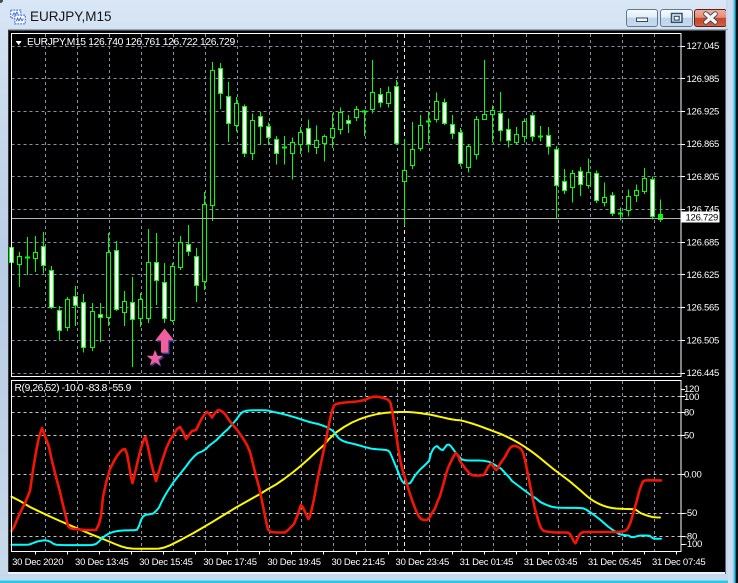  Describe the element at coordinates (487, 562) in the screenshot. I see `svg-text: 31 Dec 01:45` at that location.